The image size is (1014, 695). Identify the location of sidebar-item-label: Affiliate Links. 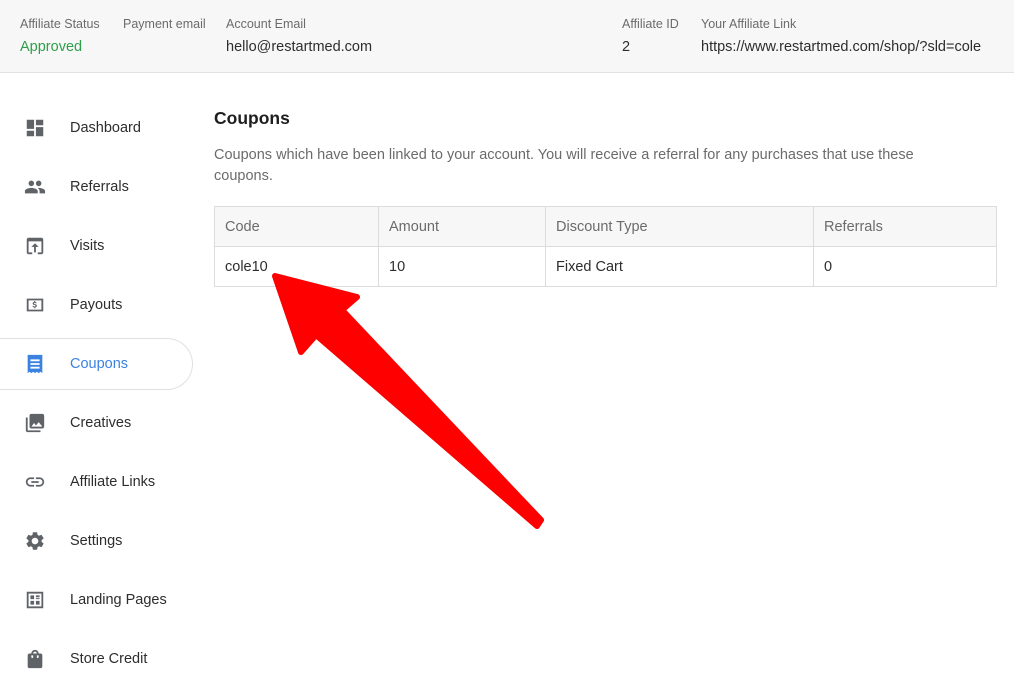
(113, 482).